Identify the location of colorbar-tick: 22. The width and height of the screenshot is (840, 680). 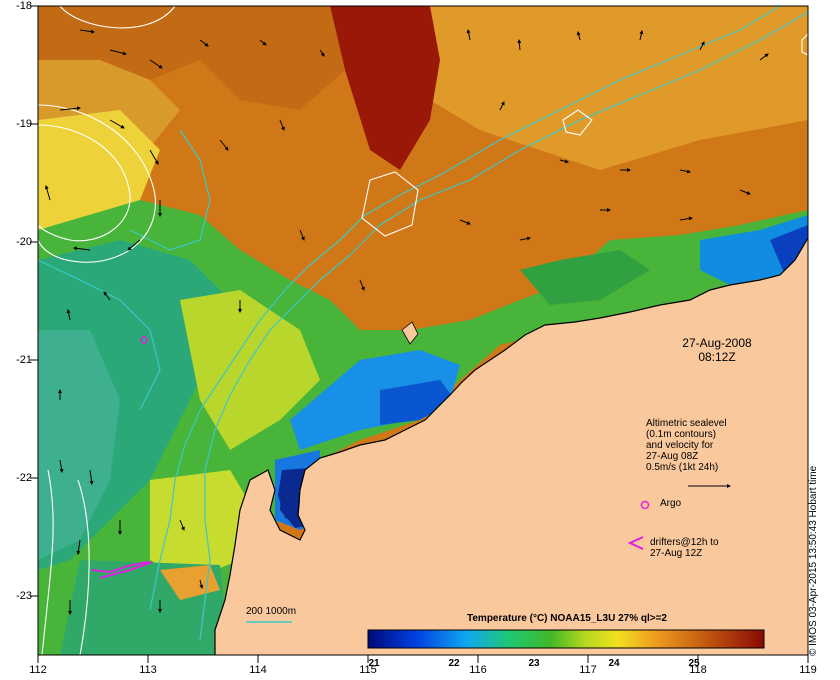
(454, 663).